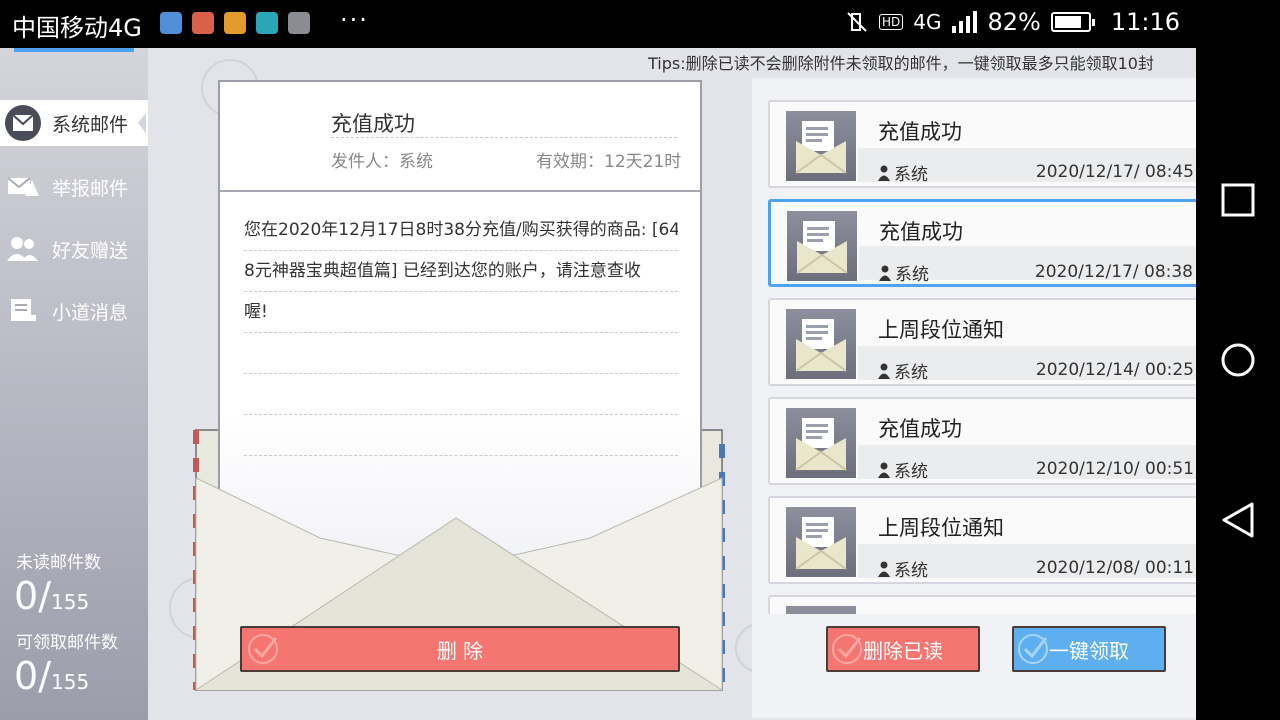  I want to click on sidebar-item-report-mail: 举报邮件, so click(74, 187).